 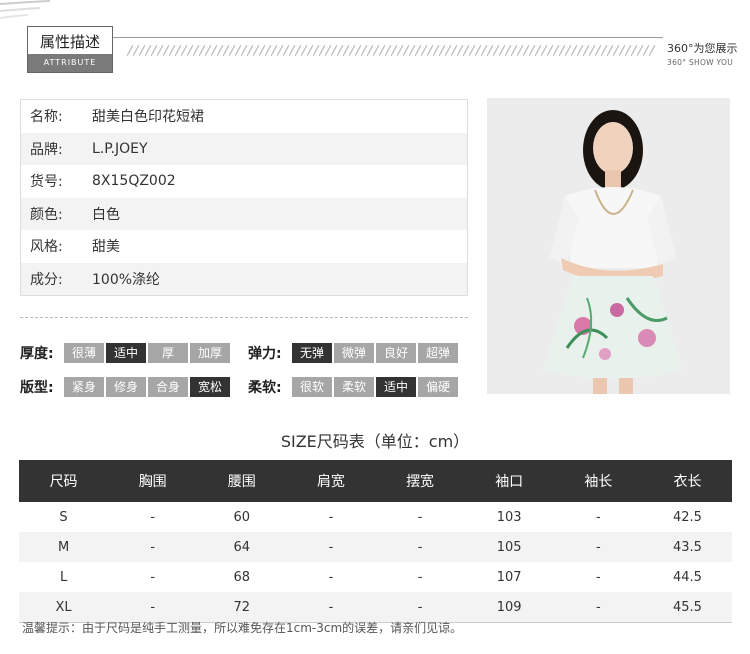 I want to click on table-cell: XL, so click(x=64, y=607).